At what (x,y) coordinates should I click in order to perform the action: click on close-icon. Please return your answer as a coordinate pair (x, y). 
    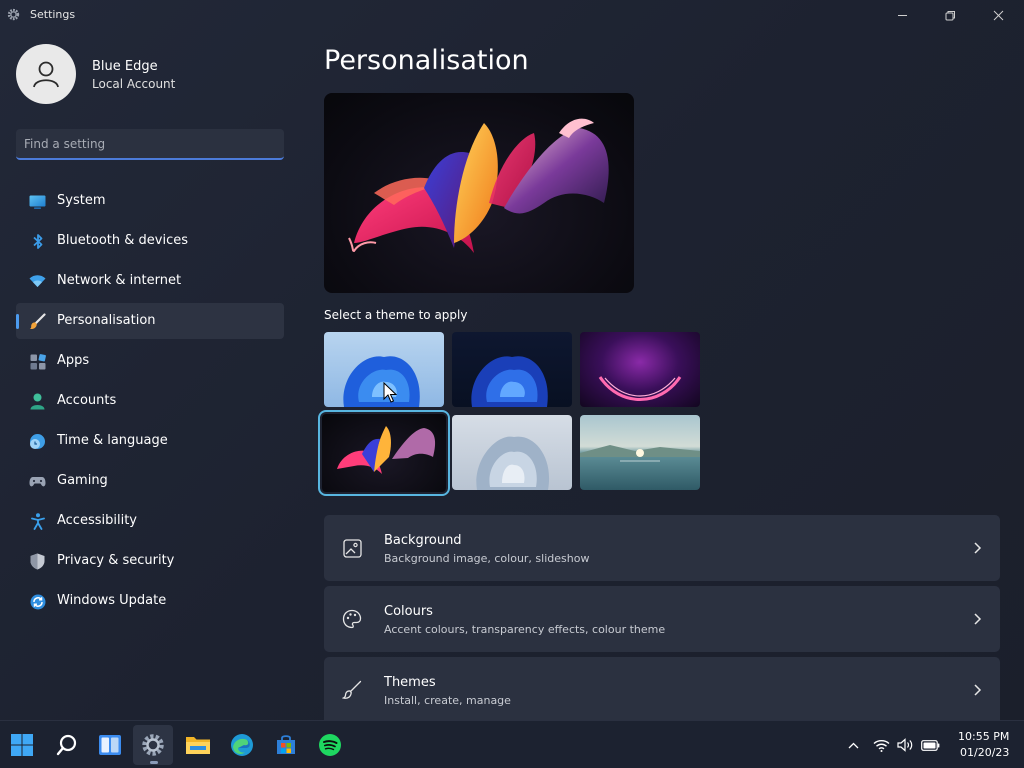
    Looking at the image, I should click on (998, 15).